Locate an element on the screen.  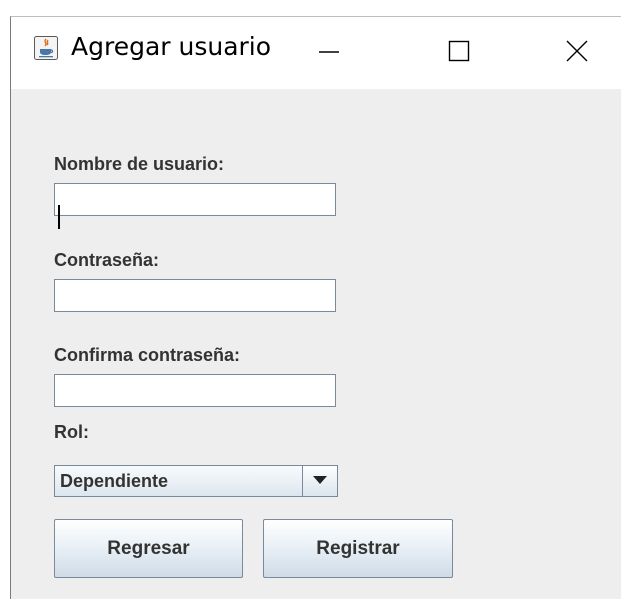
window-title: Agregar usuario is located at coordinates (171, 46).